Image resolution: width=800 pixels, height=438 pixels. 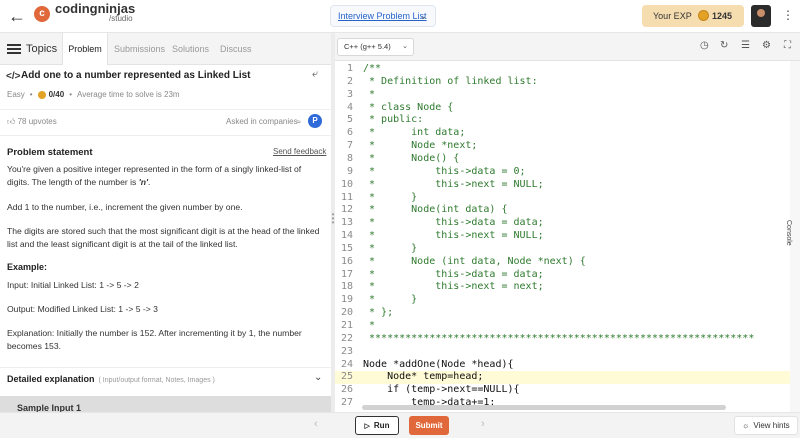 I want to click on code-line: 26 if (temp->next==NULL){, so click(x=562, y=390).